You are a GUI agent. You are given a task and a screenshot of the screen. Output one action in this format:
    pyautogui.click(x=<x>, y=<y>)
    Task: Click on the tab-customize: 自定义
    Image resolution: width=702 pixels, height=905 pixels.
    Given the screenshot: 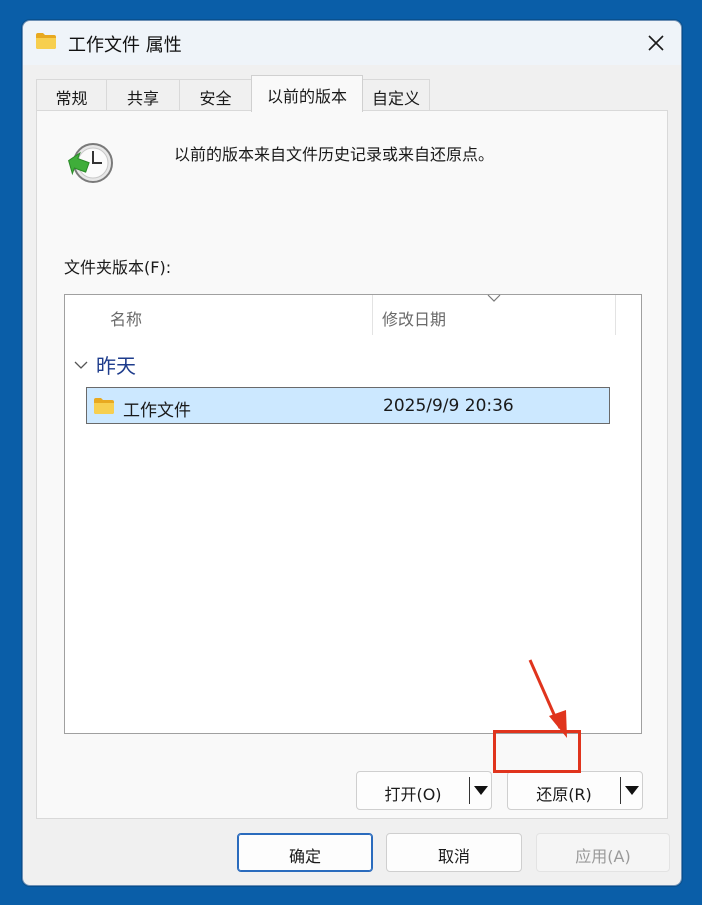 What is the action you would take?
    pyautogui.click(x=396, y=95)
    